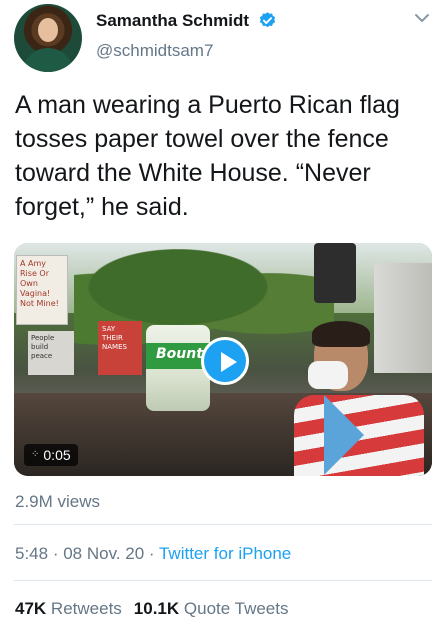 Image resolution: width=447 pixels, height=640 pixels. What do you see at coordinates (179, 368) in the screenshot?
I see `paper-towel-pack: Bounty` at bounding box center [179, 368].